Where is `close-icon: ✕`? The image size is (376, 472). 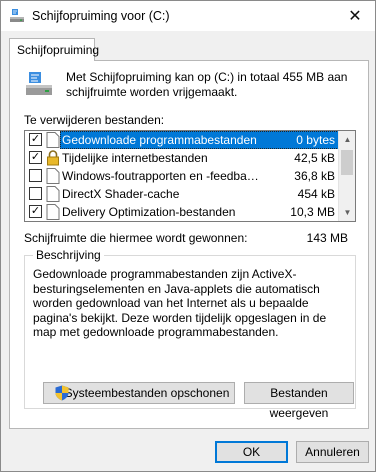
close-icon: ✕ is located at coordinates (355, 16).